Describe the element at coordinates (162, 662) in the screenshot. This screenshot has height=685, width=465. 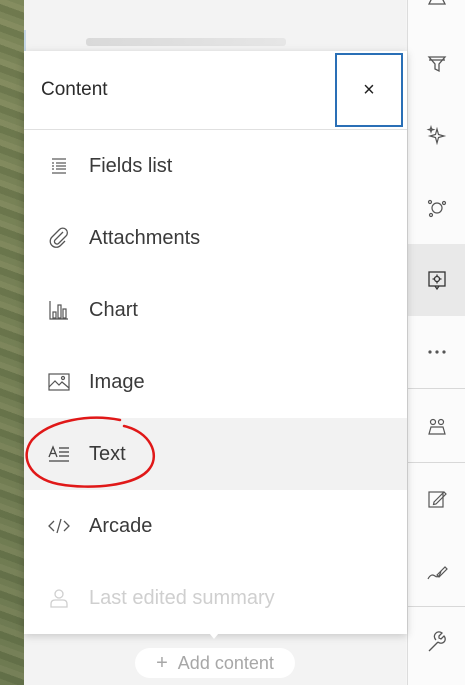
I see `plus-icon: +` at that location.